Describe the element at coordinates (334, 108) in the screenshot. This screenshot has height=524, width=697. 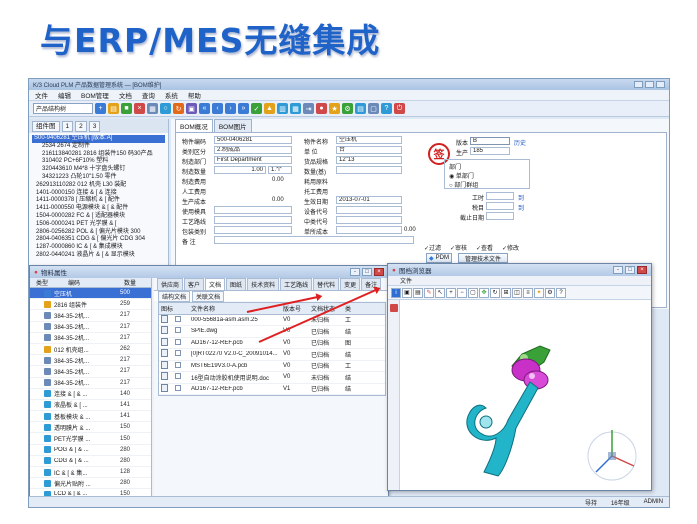
I see `star-icon: ★` at that location.